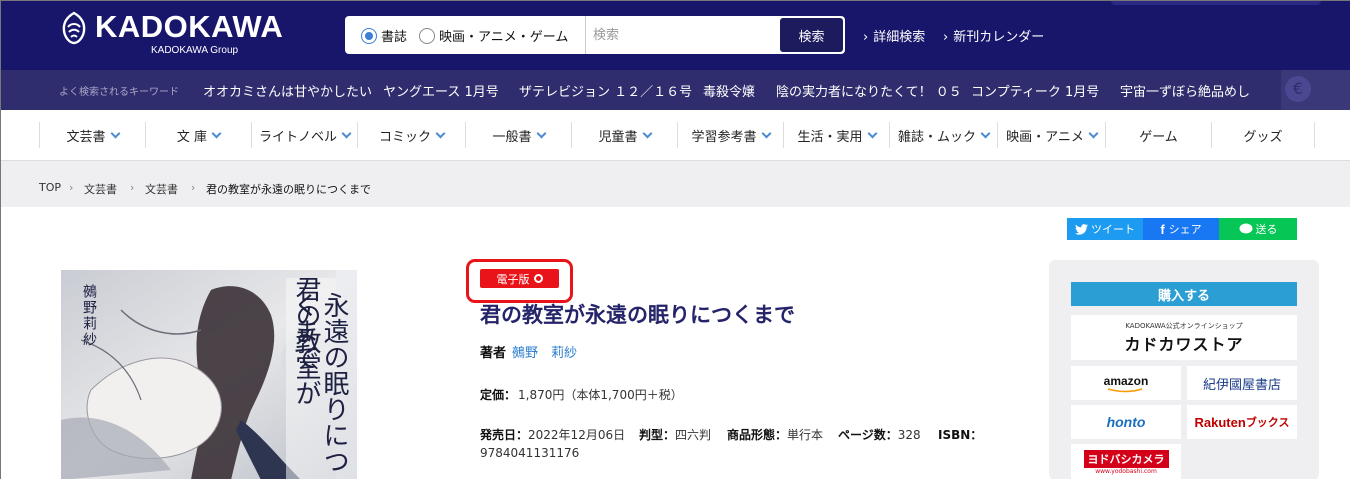 Image resolution: width=1350 pixels, height=479 pixels. Describe the element at coordinates (869, 90) in the screenshot. I see `keyword-link: 陰の実力者になりたくて！ ０５` at that location.